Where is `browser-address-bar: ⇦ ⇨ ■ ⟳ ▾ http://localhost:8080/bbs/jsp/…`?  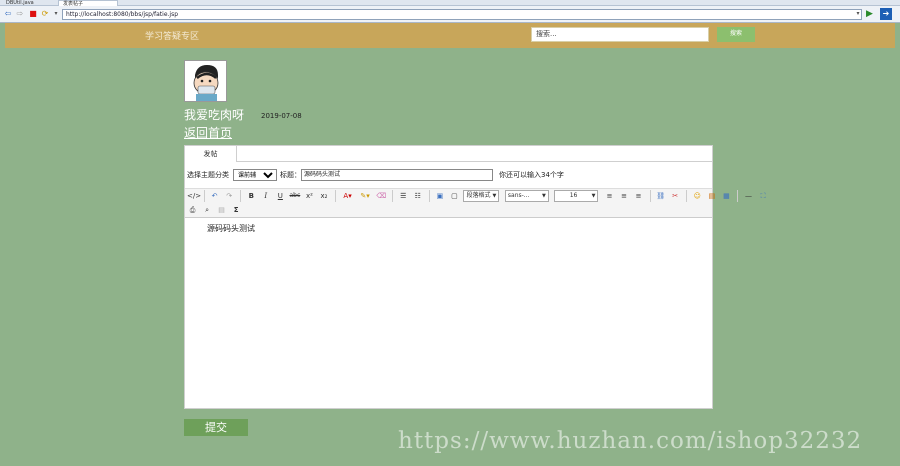
browser-address-bar: ⇦ ⇨ ■ ⟳ ▾ http://localhost:8080/bbs/jsp/… is located at coordinates (450, 14).